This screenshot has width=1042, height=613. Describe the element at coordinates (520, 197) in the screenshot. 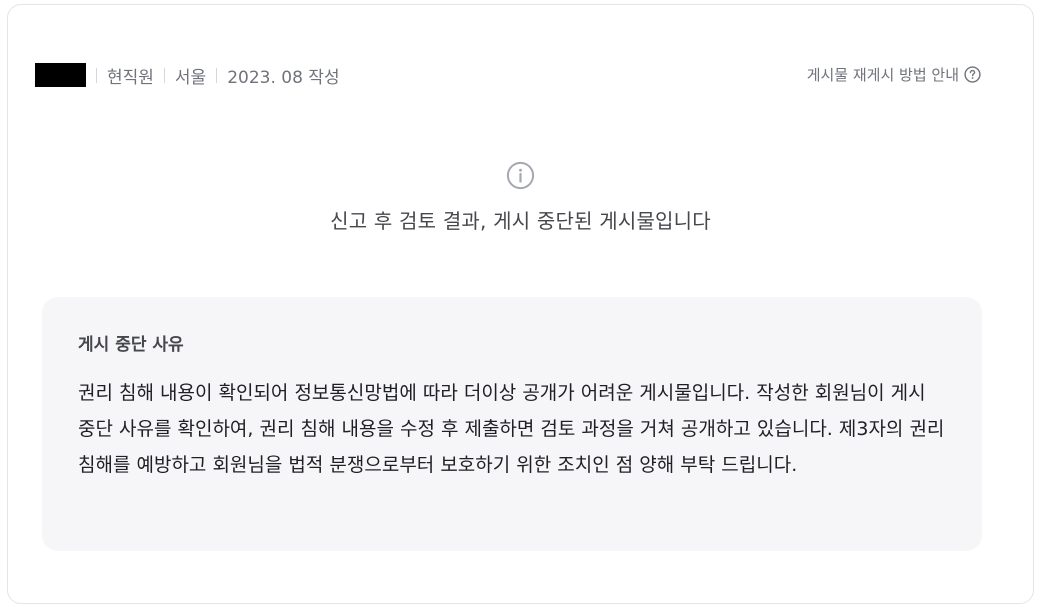

I see `suspension-notice: 신고 후 검토 결과, 게시 중단된 게시물입니다` at that location.